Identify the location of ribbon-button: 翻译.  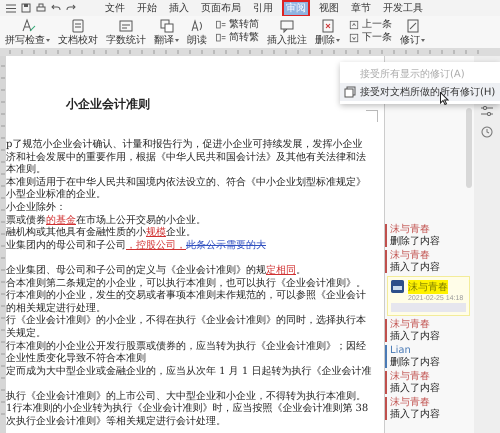
(166, 32).